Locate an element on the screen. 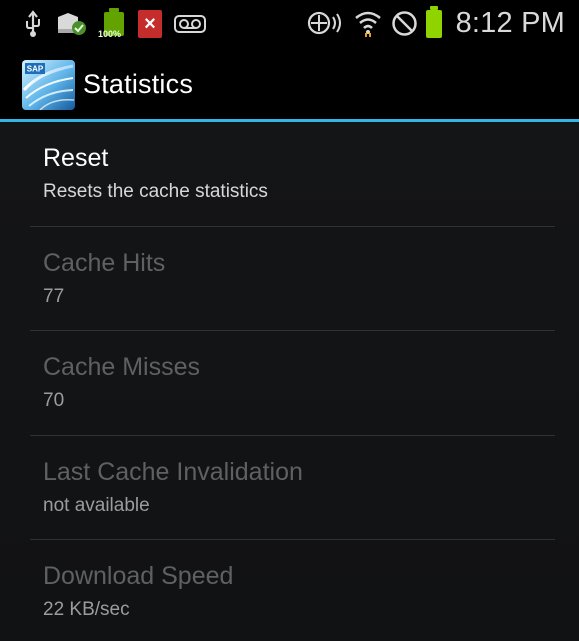  error-icon: × is located at coordinates (150, 24).